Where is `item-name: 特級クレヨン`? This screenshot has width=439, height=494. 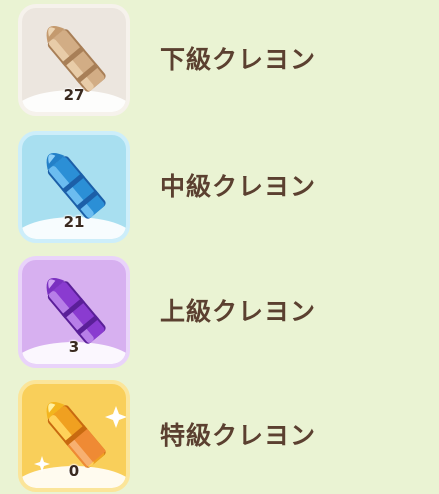 item-name: 特級クレヨン is located at coordinates (238, 435).